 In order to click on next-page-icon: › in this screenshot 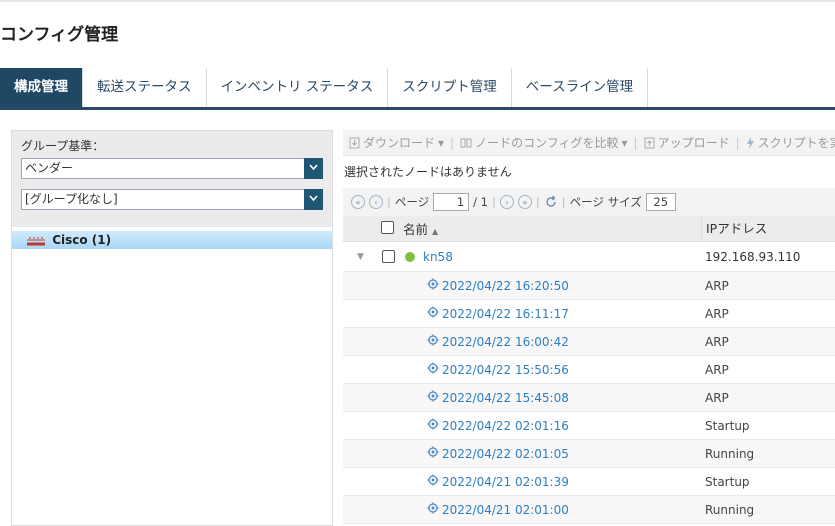, I will do `click(506, 202)`.